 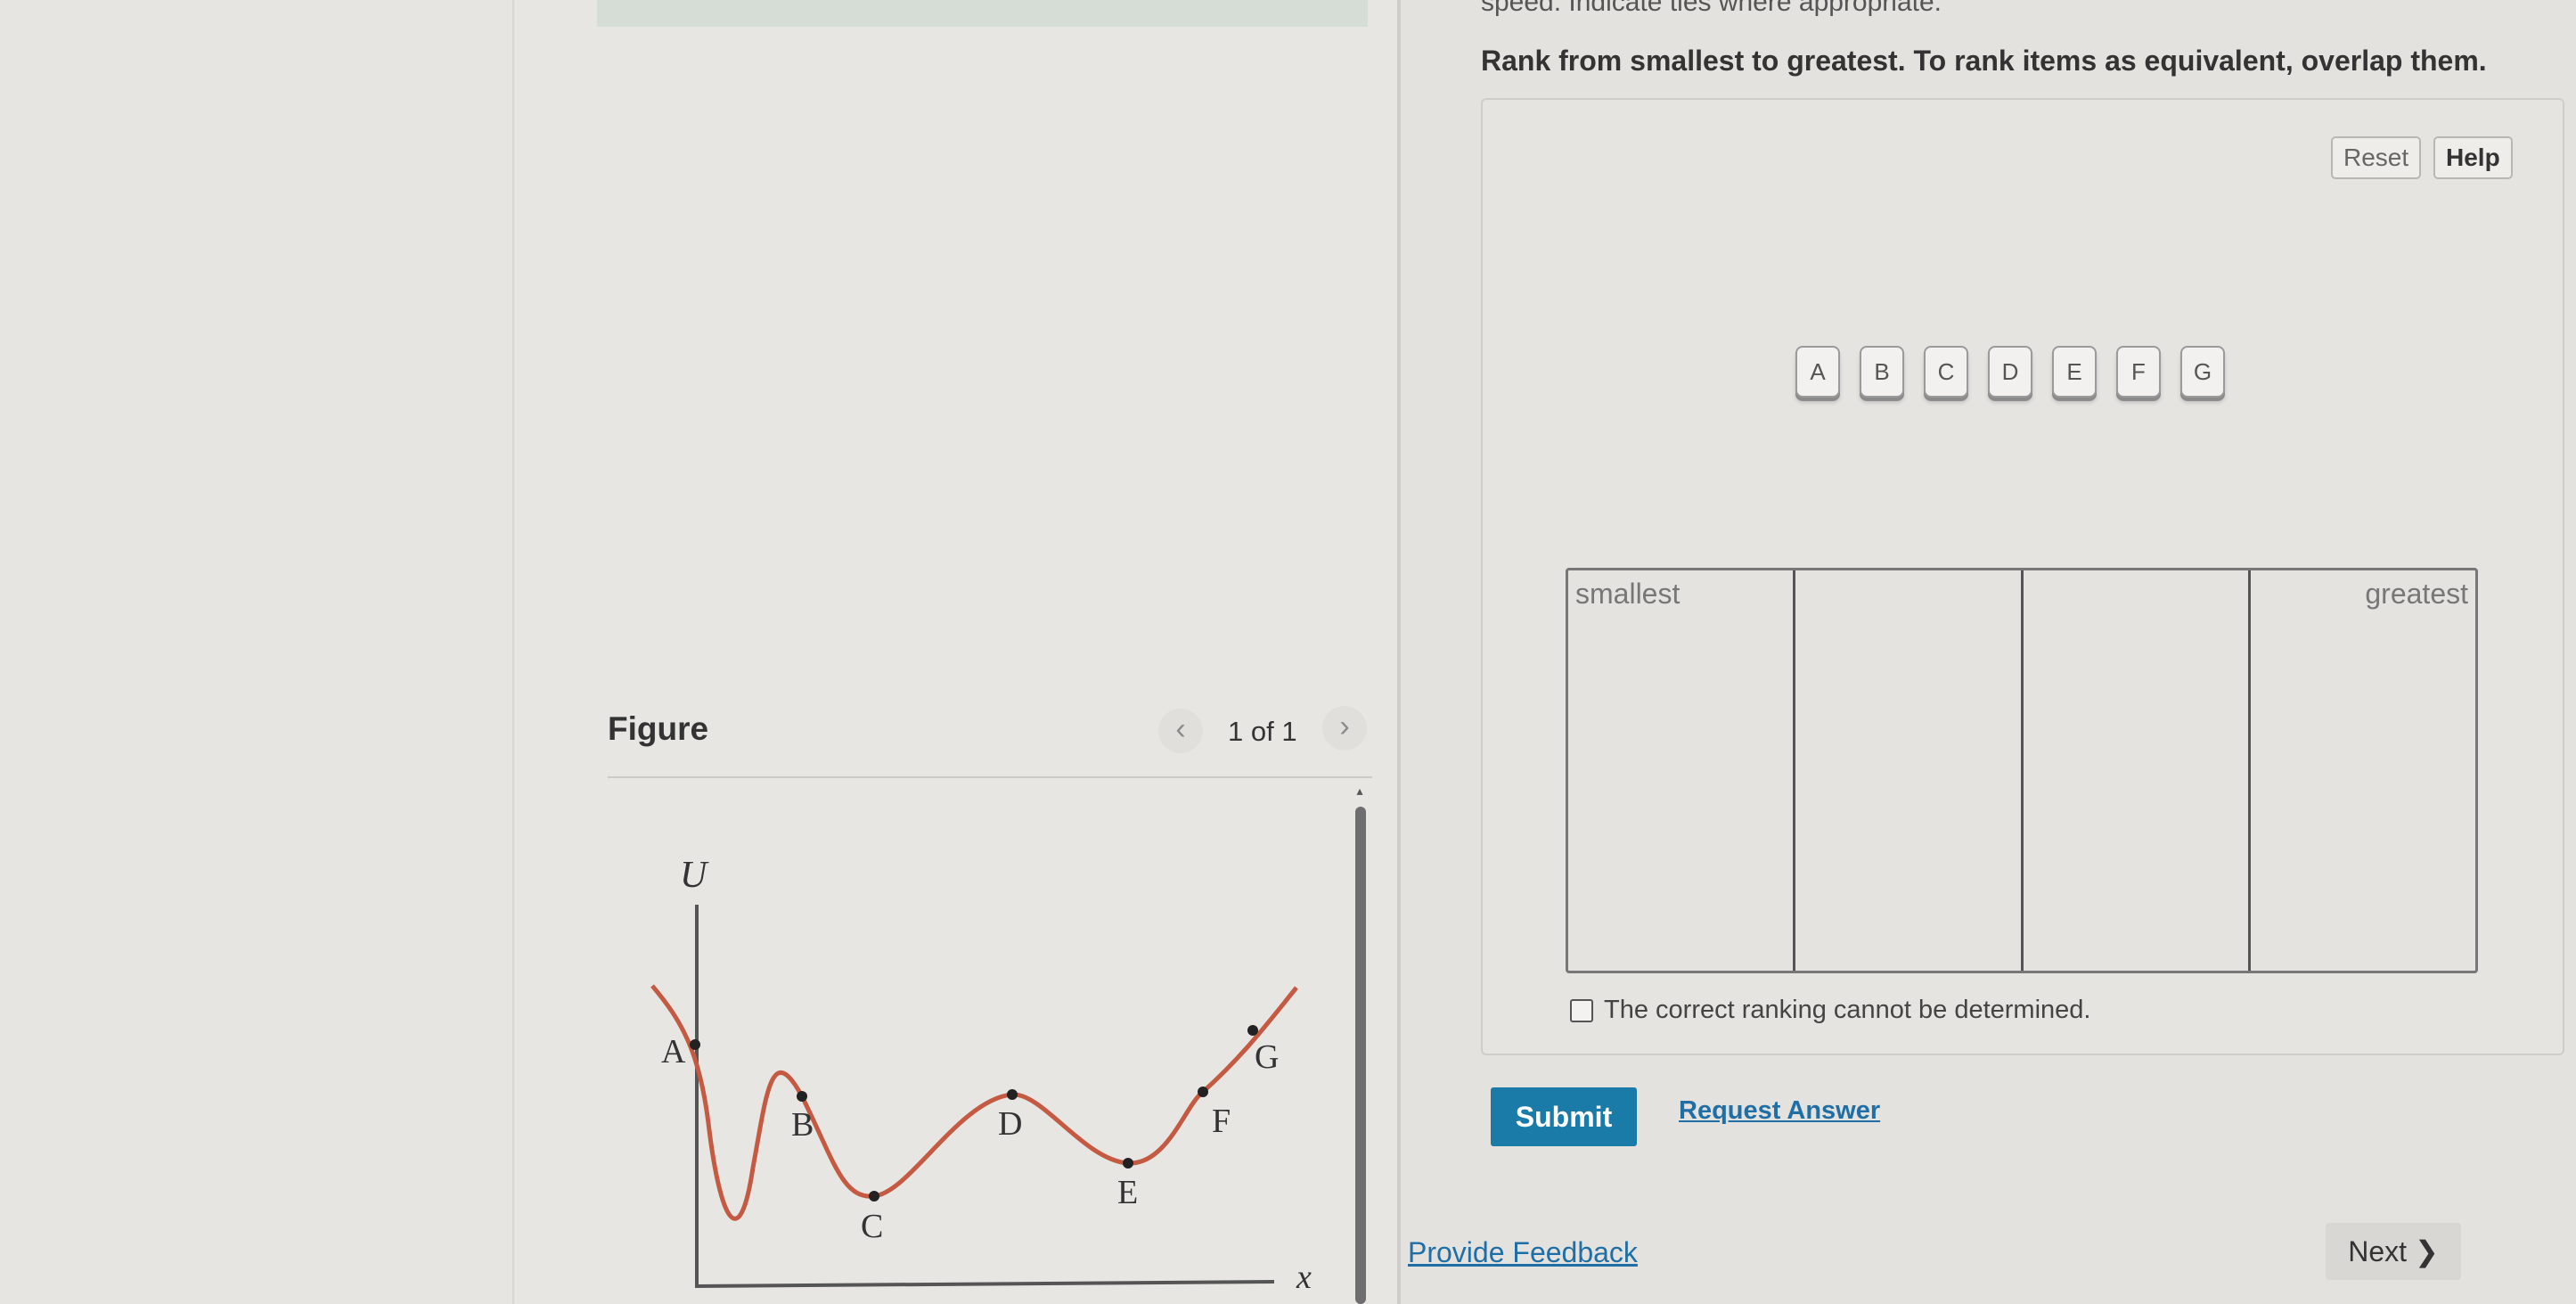 What do you see at coordinates (1128, 1164) in the screenshot?
I see `point-e-marker` at bounding box center [1128, 1164].